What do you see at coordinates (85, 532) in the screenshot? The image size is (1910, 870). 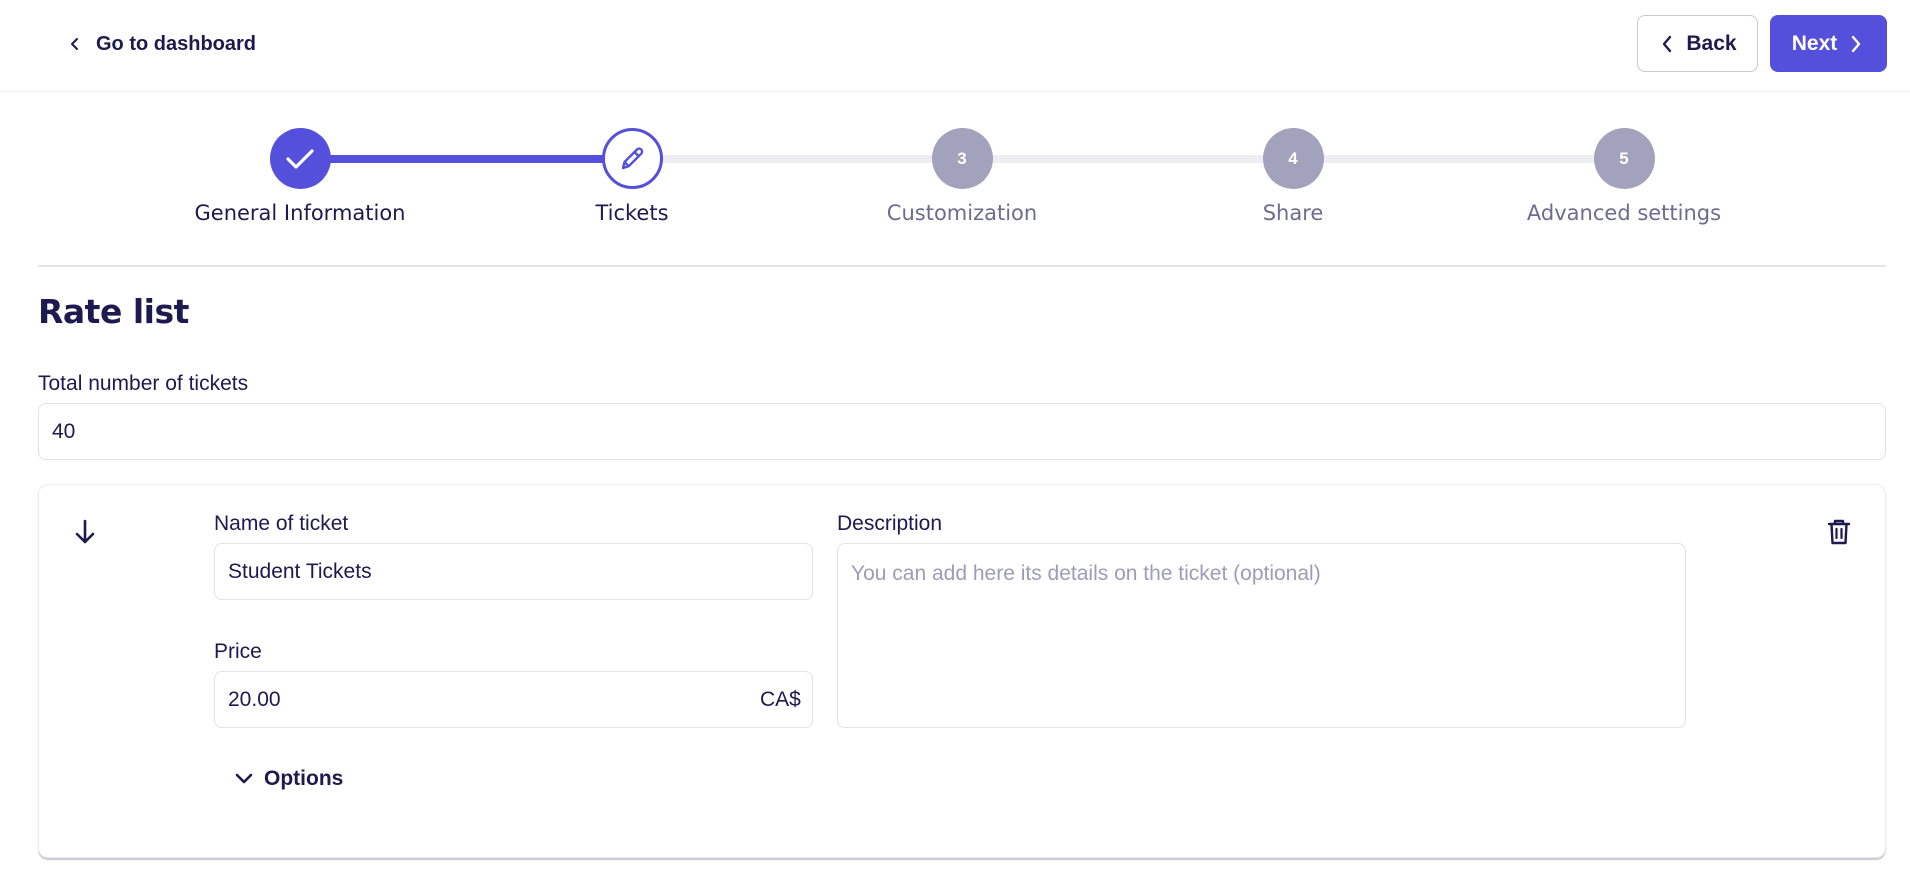 I see `arrow-down-icon` at bounding box center [85, 532].